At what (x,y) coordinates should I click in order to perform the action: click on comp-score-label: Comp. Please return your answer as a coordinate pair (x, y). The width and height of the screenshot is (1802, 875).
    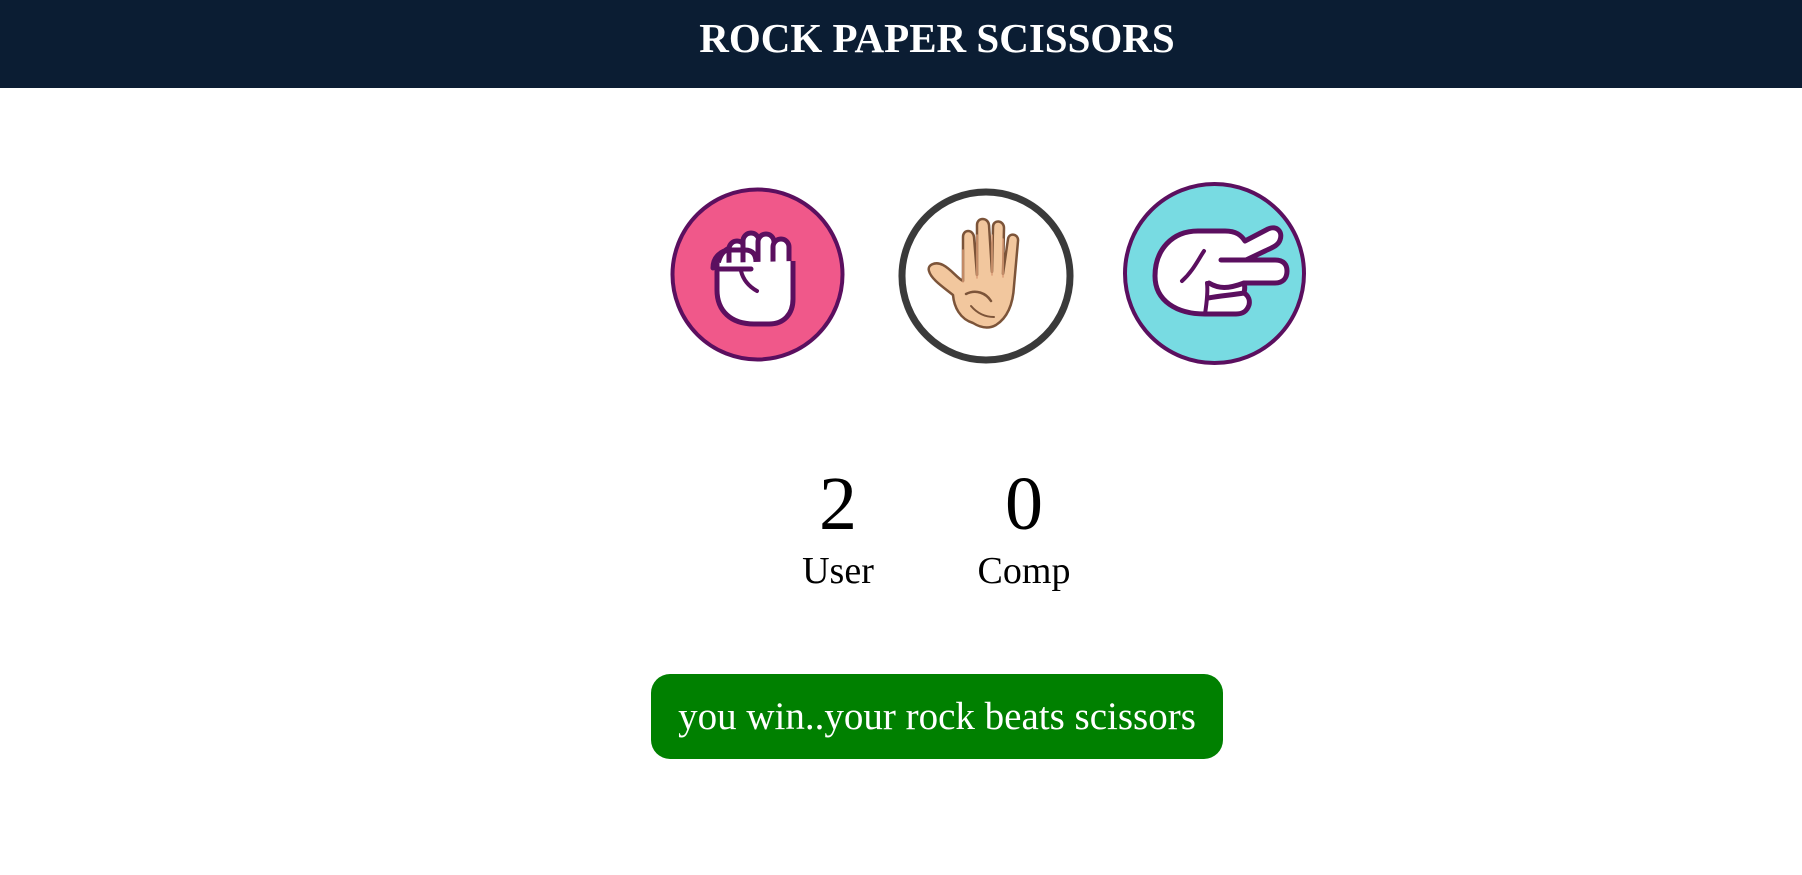
    Looking at the image, I should click on (1024, 571).